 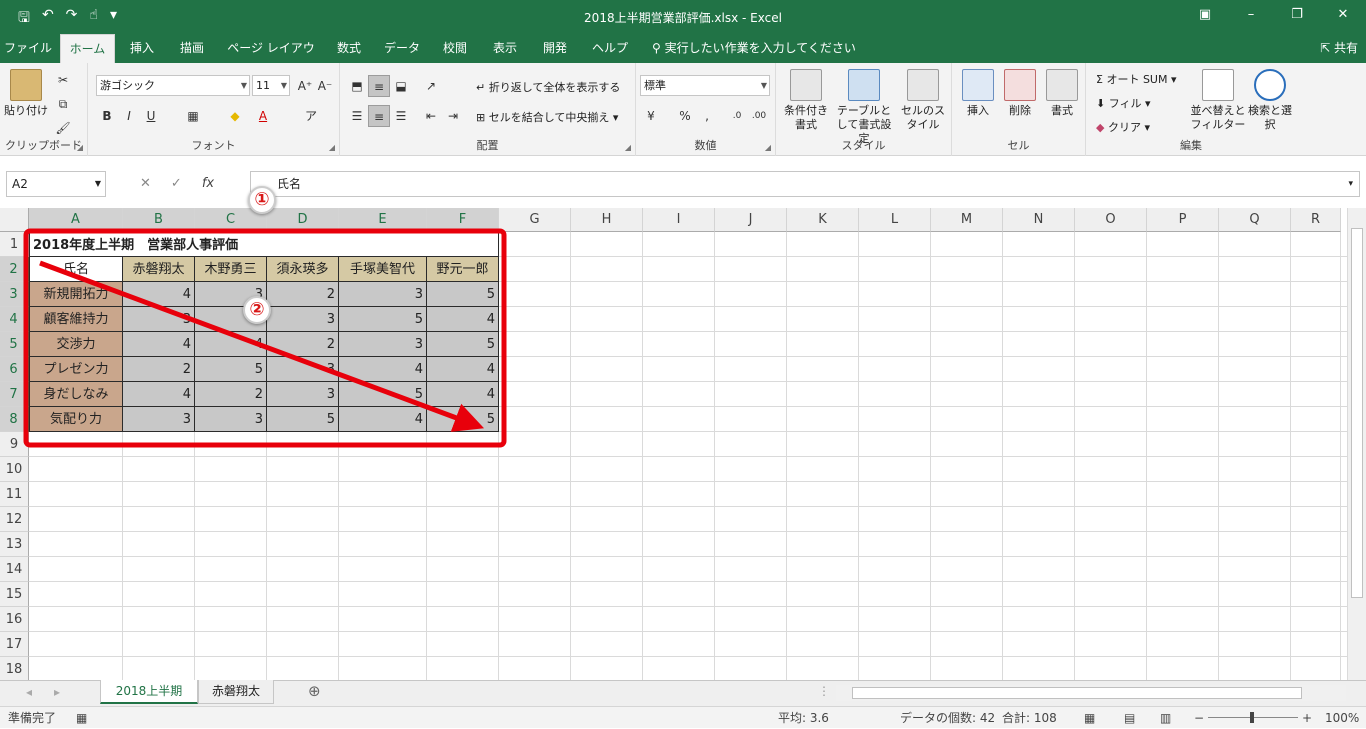 What do you see at coordinates (149, 692) in the screenshot?
I see `sheet-tab-2018: 2018上半期` at bounding box center [149, 692].